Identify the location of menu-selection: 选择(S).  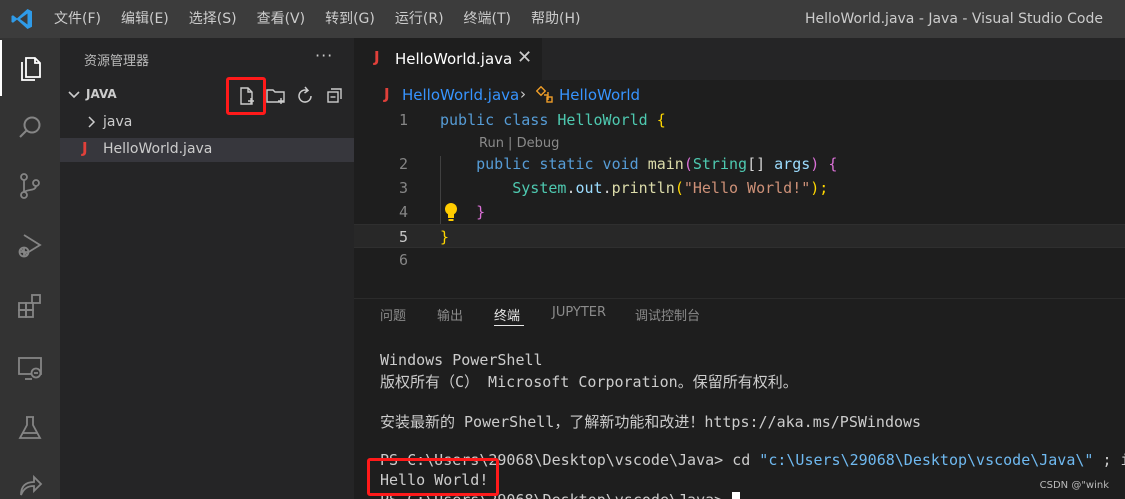
(213, 19).